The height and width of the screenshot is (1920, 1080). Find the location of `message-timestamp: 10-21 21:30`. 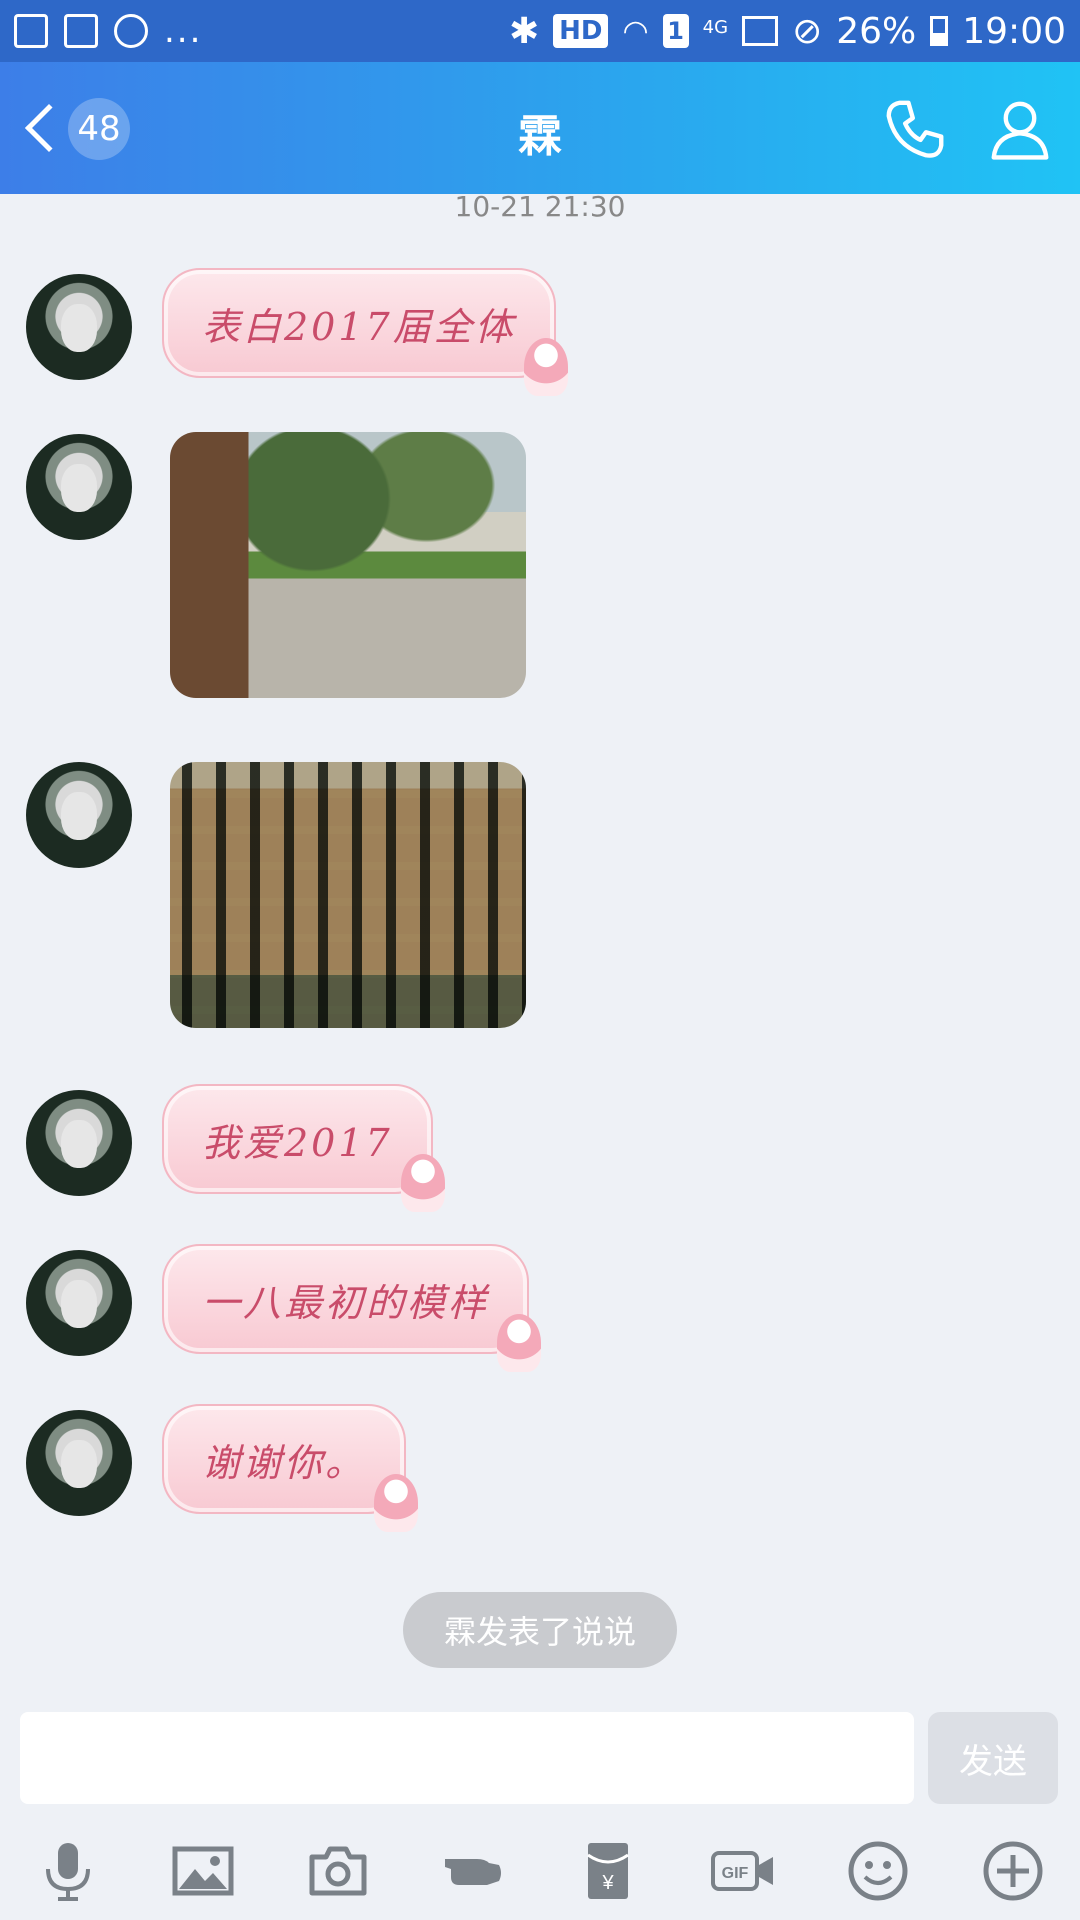

message-timestamp: 10-21 21:30 is located at coordinates (540, 206).